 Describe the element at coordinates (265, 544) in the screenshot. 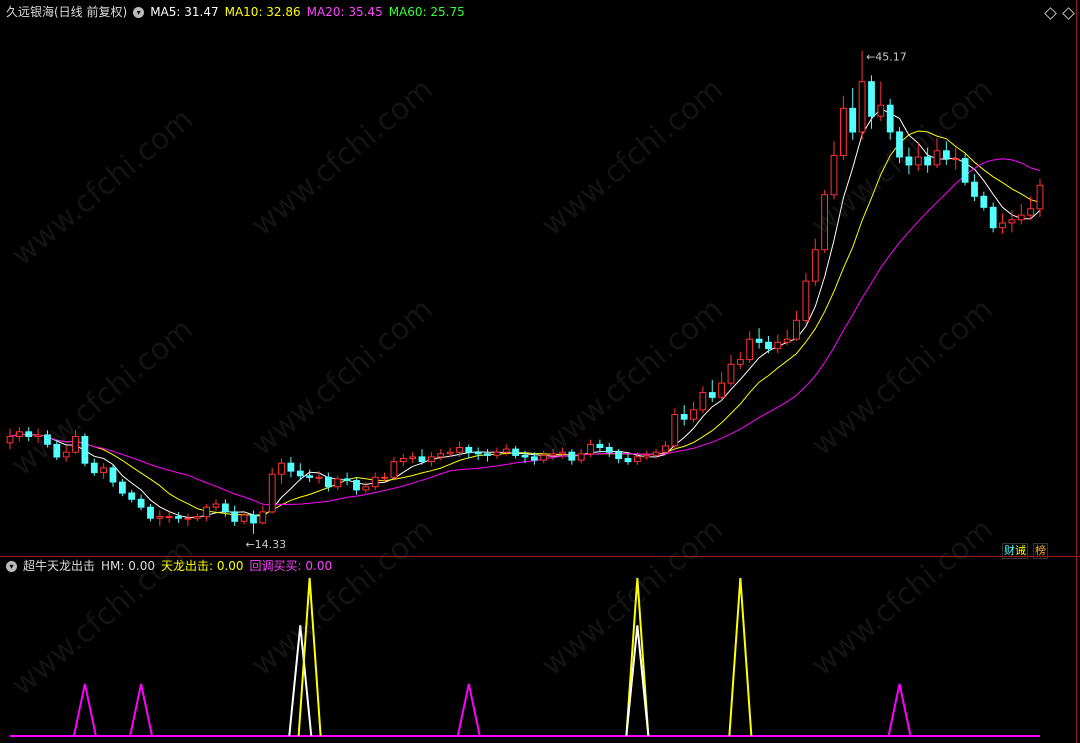

I see `low-price-label: ←14.33` at that location.